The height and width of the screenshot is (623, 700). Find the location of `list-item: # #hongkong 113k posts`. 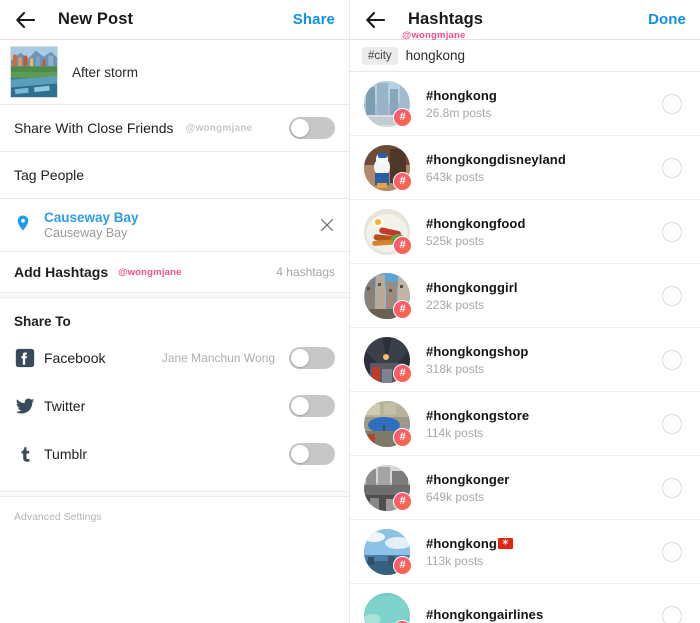

list-item: # #hongkong 113k posts is located at coordinates (525, 552).